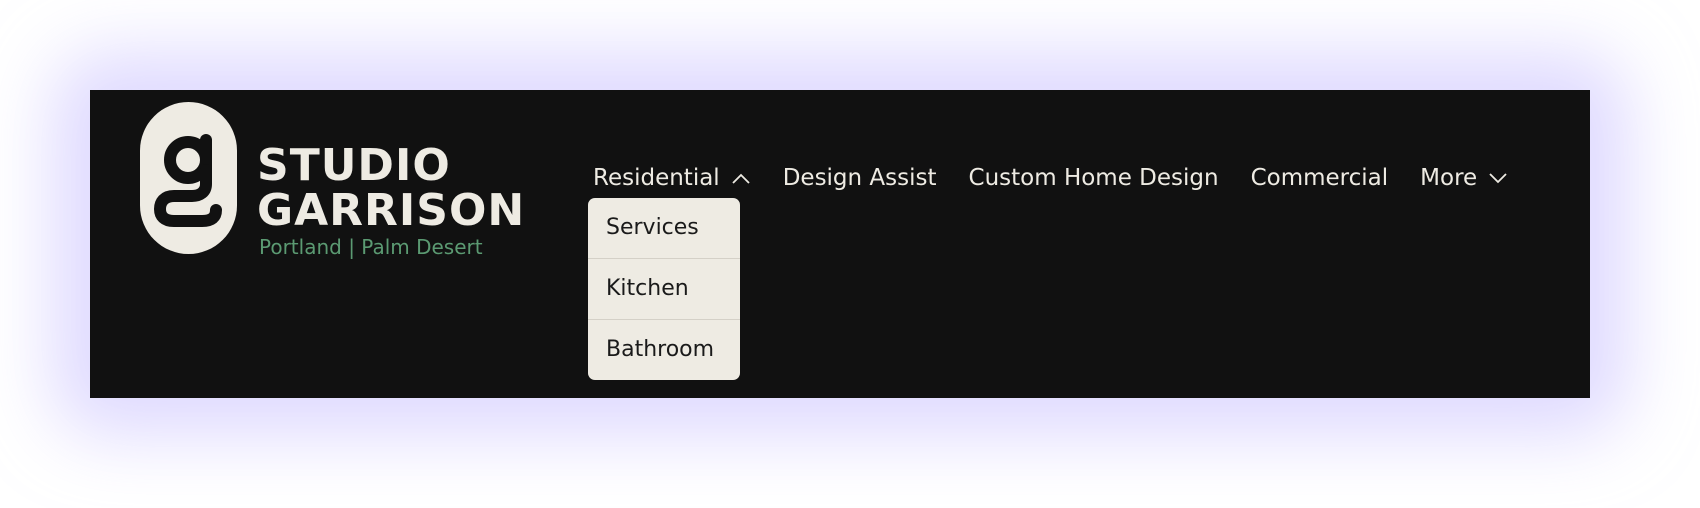  I want to click on site-logo: STUDIO GARRISON Portland | Palm Desert, so click(380, 180).